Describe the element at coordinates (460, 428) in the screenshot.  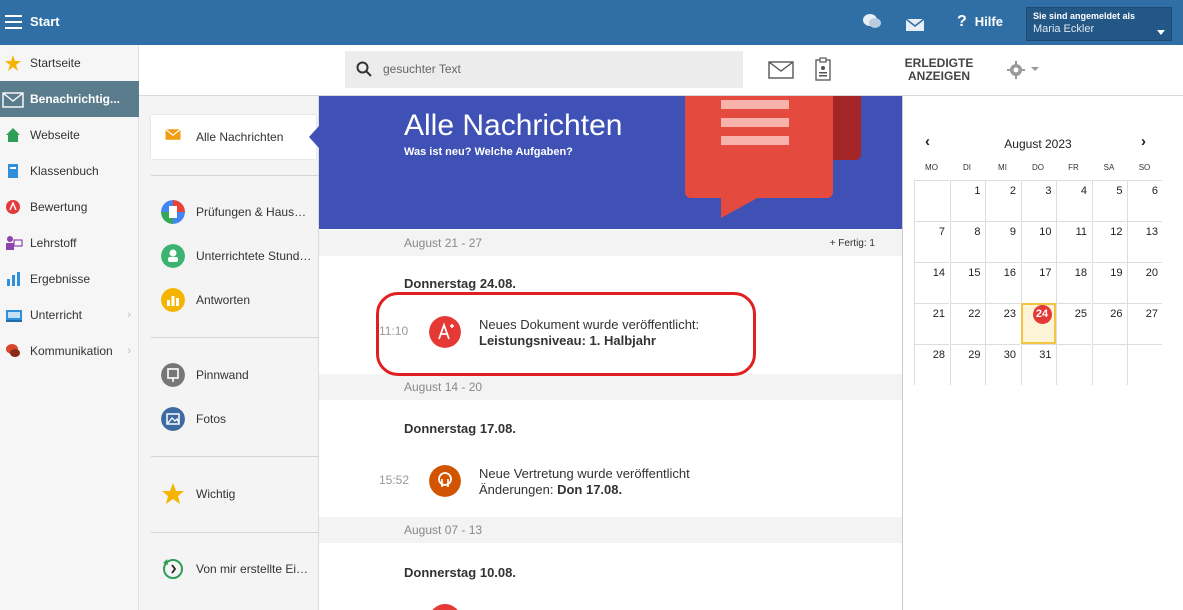
I see `day-heading: Donnerstag 17.08.` at that location.